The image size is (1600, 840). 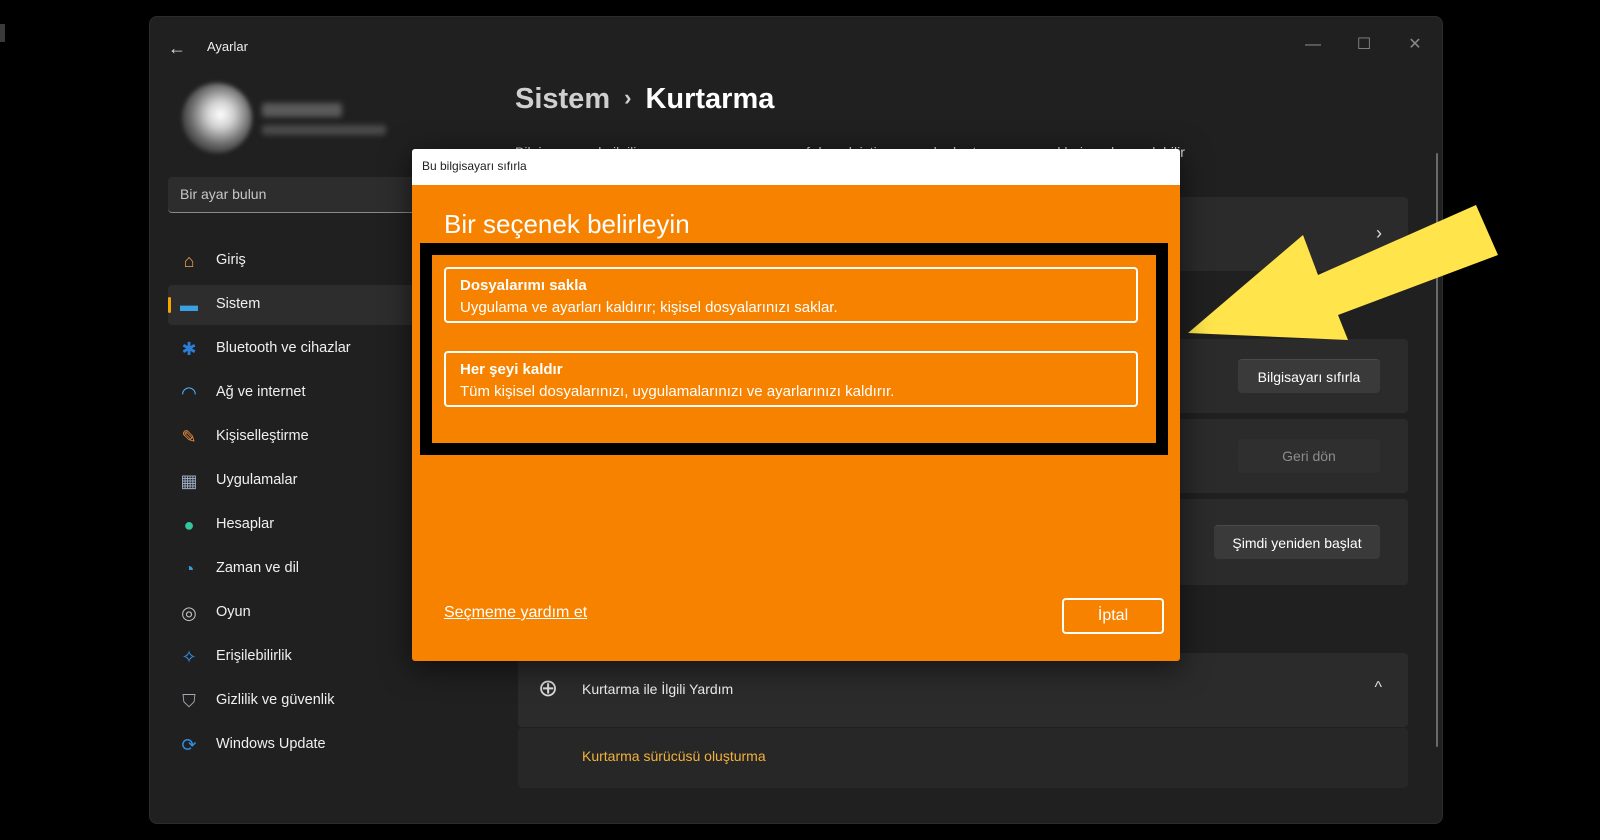 I want to click on sidebar-item-label: Kişiselleştirme, so click(x=262, y=436).